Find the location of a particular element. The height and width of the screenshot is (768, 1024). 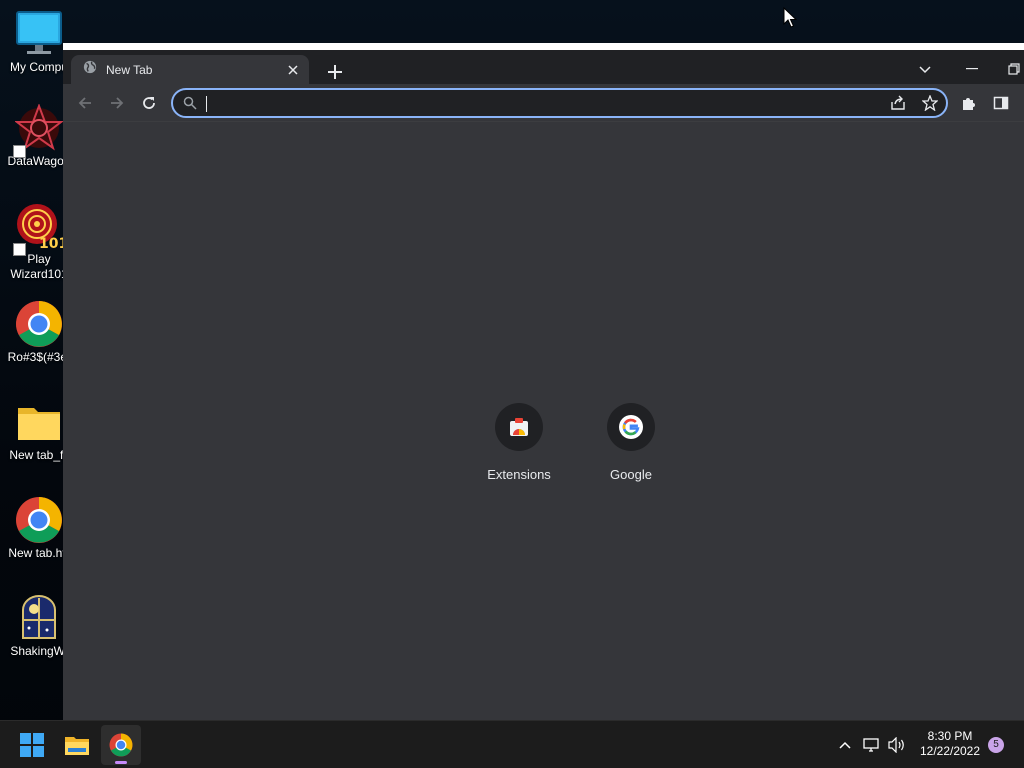

file-explorer-button is located at coordinates (77, 745).